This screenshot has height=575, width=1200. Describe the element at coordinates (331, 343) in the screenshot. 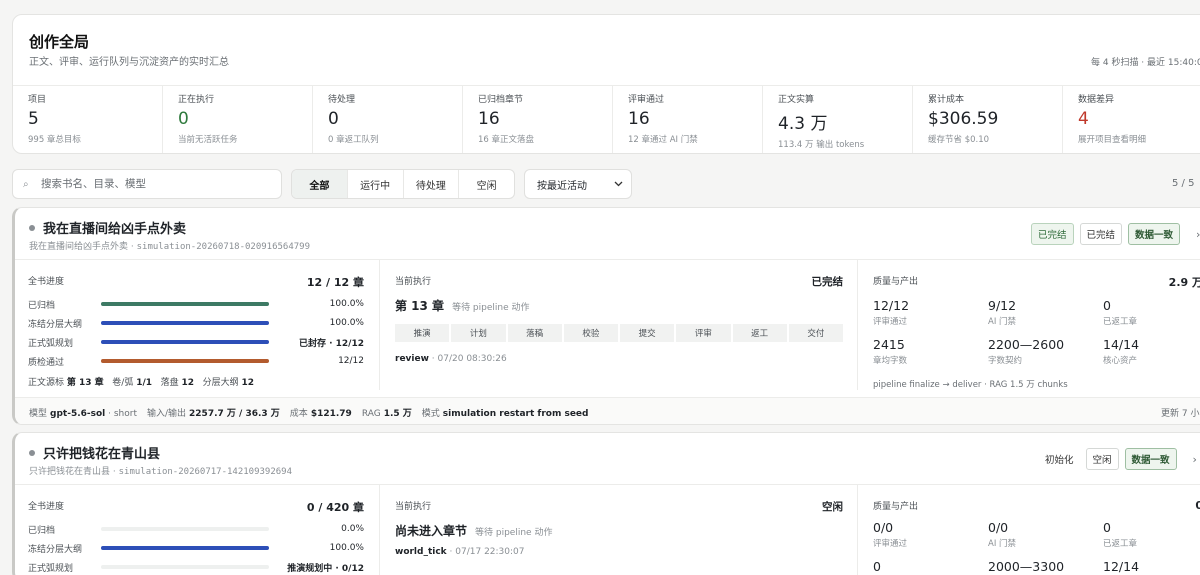

I see `progress-row-value: 已封存 · 12/12` at that location.